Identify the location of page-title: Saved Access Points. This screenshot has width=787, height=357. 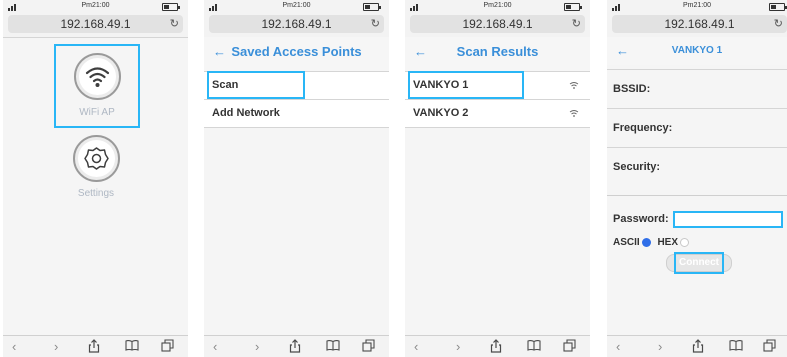
(296, 51).